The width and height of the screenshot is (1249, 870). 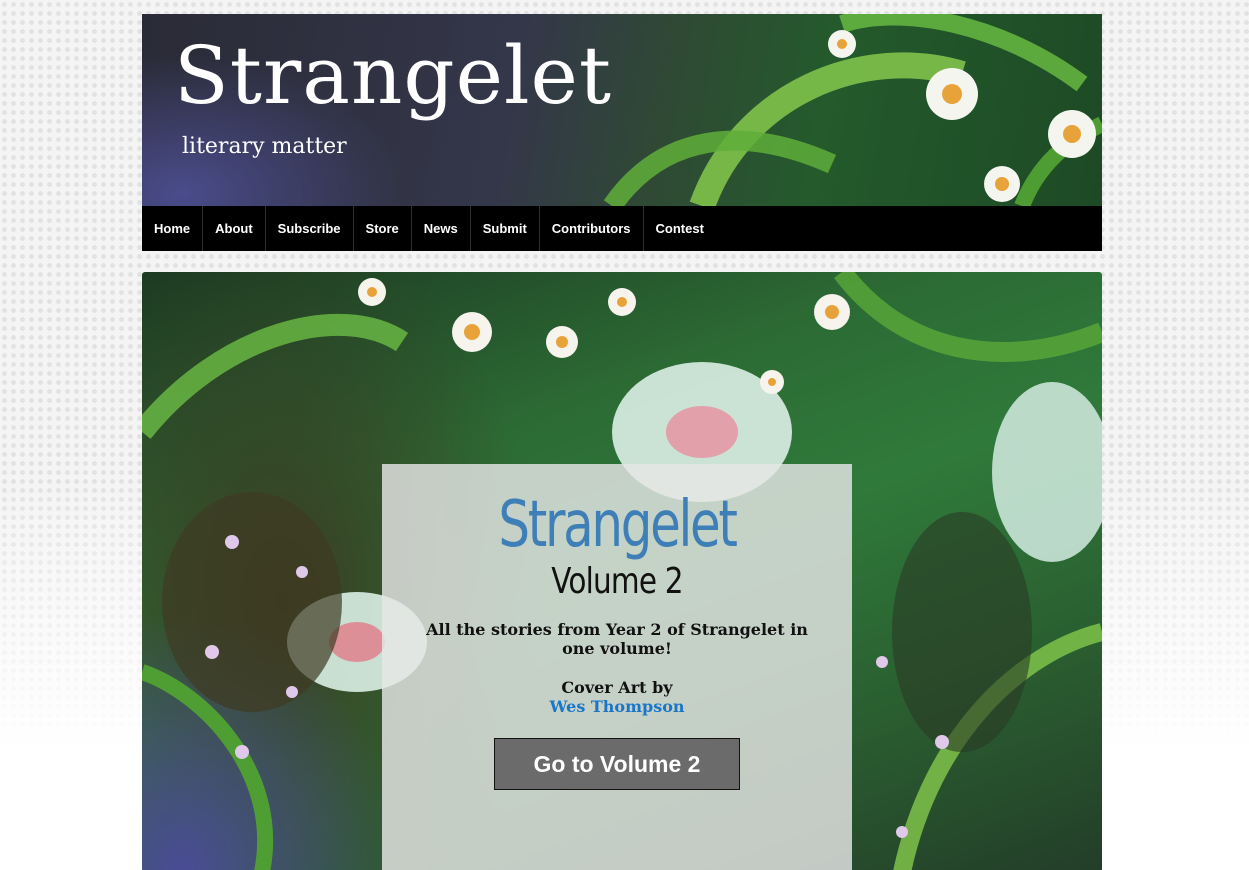 What do you see at coordinates (617, 687) in the screenshot?
I see `cover-art-label: Cover Art by` at bounding box center [617, 687].